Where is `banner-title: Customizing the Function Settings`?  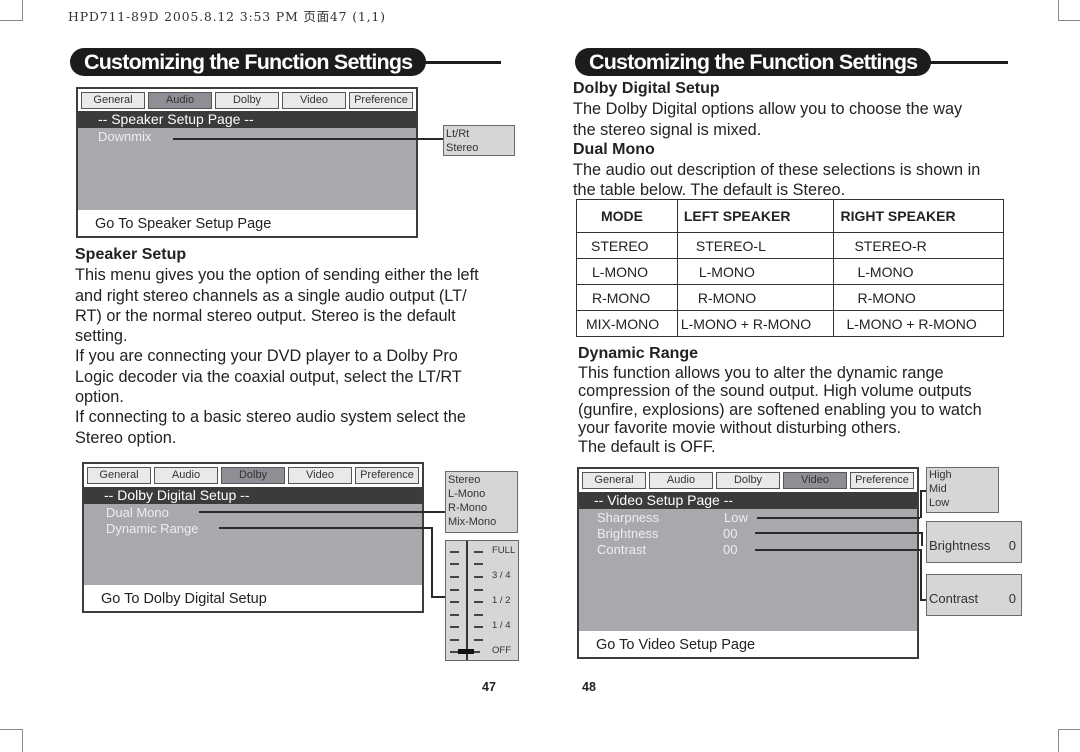
banner-title: Customizing the Function Settings is located at coordinates (753, 62).